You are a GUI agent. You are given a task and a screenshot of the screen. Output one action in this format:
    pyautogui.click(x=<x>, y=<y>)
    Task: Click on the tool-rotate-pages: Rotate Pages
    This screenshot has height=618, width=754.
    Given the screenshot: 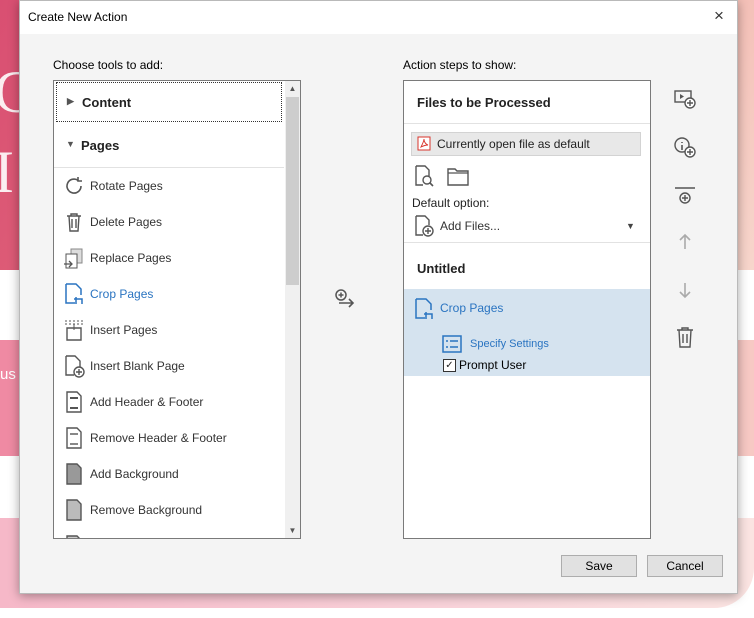 What is the action you would take?
    pyautogui.click(x=169, y=186)
    